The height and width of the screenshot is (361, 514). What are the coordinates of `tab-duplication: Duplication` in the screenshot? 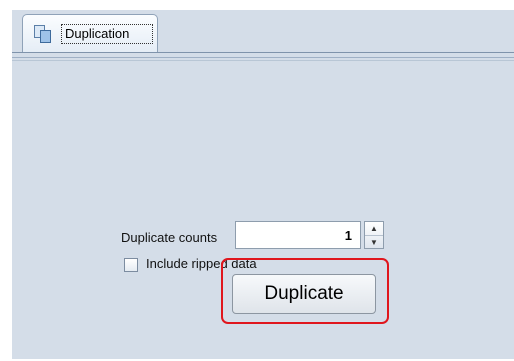 It's located at (90, 33).